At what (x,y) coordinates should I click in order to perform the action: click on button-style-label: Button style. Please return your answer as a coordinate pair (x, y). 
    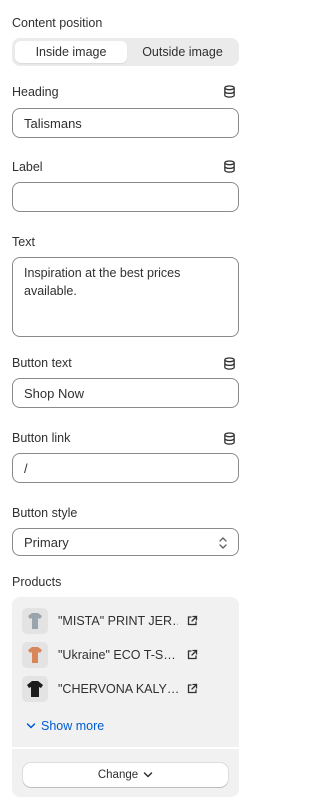
    Looking at the image, I should click on (45, 513).